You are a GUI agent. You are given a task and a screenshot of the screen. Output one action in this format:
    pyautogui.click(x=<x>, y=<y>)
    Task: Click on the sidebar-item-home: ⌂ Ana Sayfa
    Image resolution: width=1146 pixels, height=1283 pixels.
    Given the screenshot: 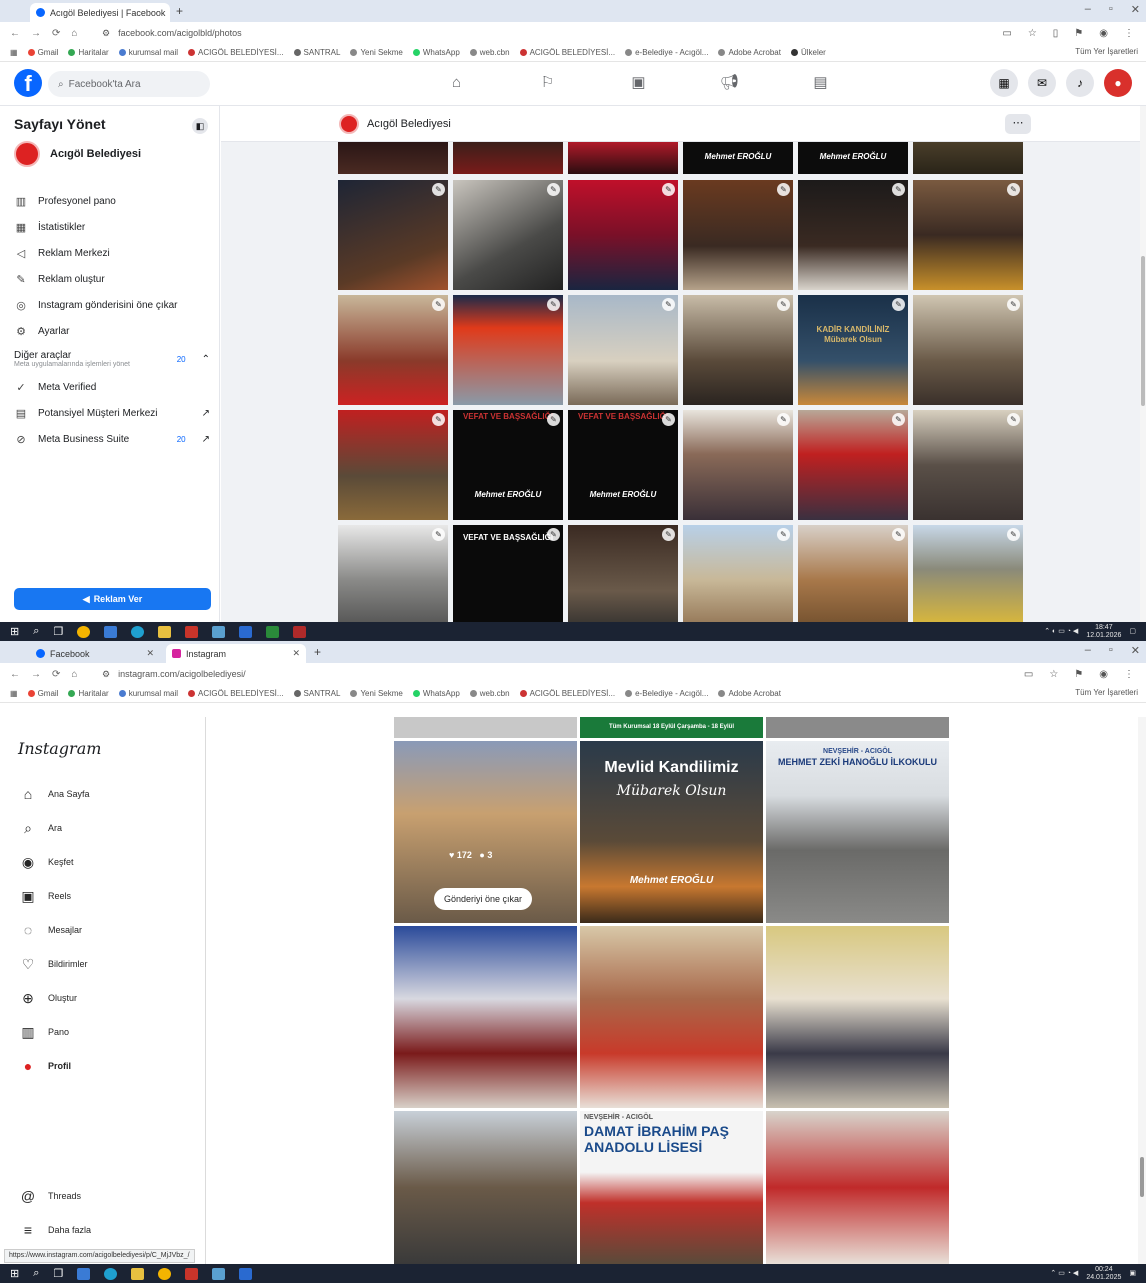 What is the action you would take?
    pyautogui.click(x=55, y=794)
    